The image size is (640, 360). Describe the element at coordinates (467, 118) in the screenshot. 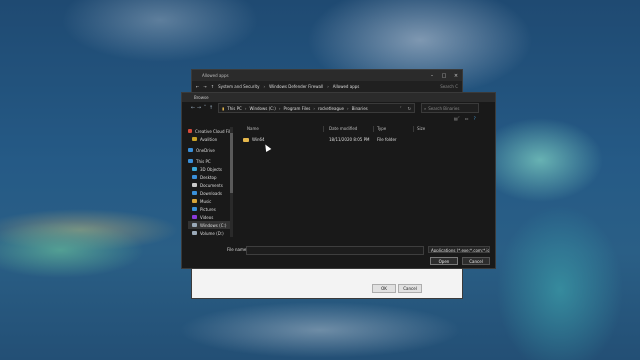

I see `preview-pane-icon: ▭` at that location.